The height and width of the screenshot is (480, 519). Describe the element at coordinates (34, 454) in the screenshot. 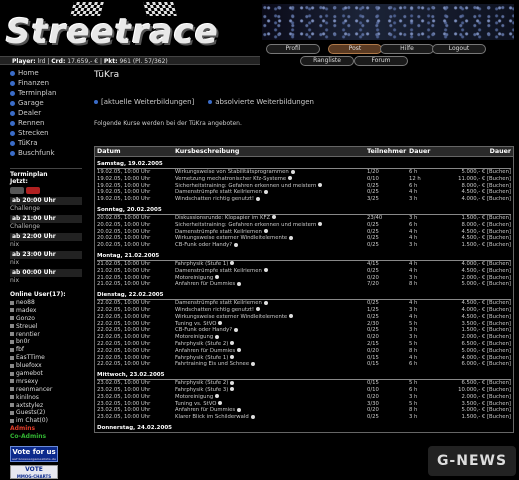

I see `vote-banner-browsergames: Vote for us auf browsergamesliste.de` at that location.